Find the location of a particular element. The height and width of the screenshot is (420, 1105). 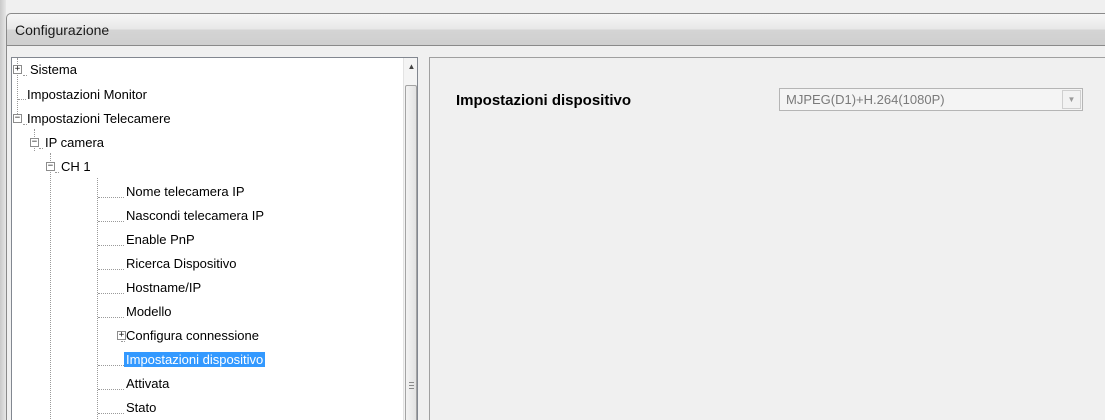

tree-item-sistema: Sistema is located at coordinates (53, 70).